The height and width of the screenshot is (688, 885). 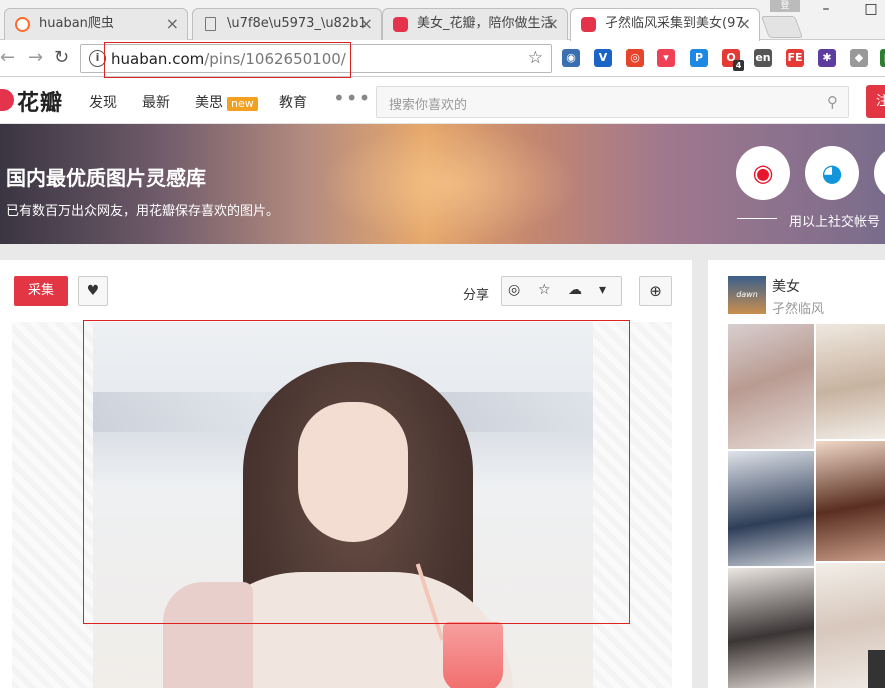 I want to click on board-thumbnail: dawn, so click(x=747, y=295).